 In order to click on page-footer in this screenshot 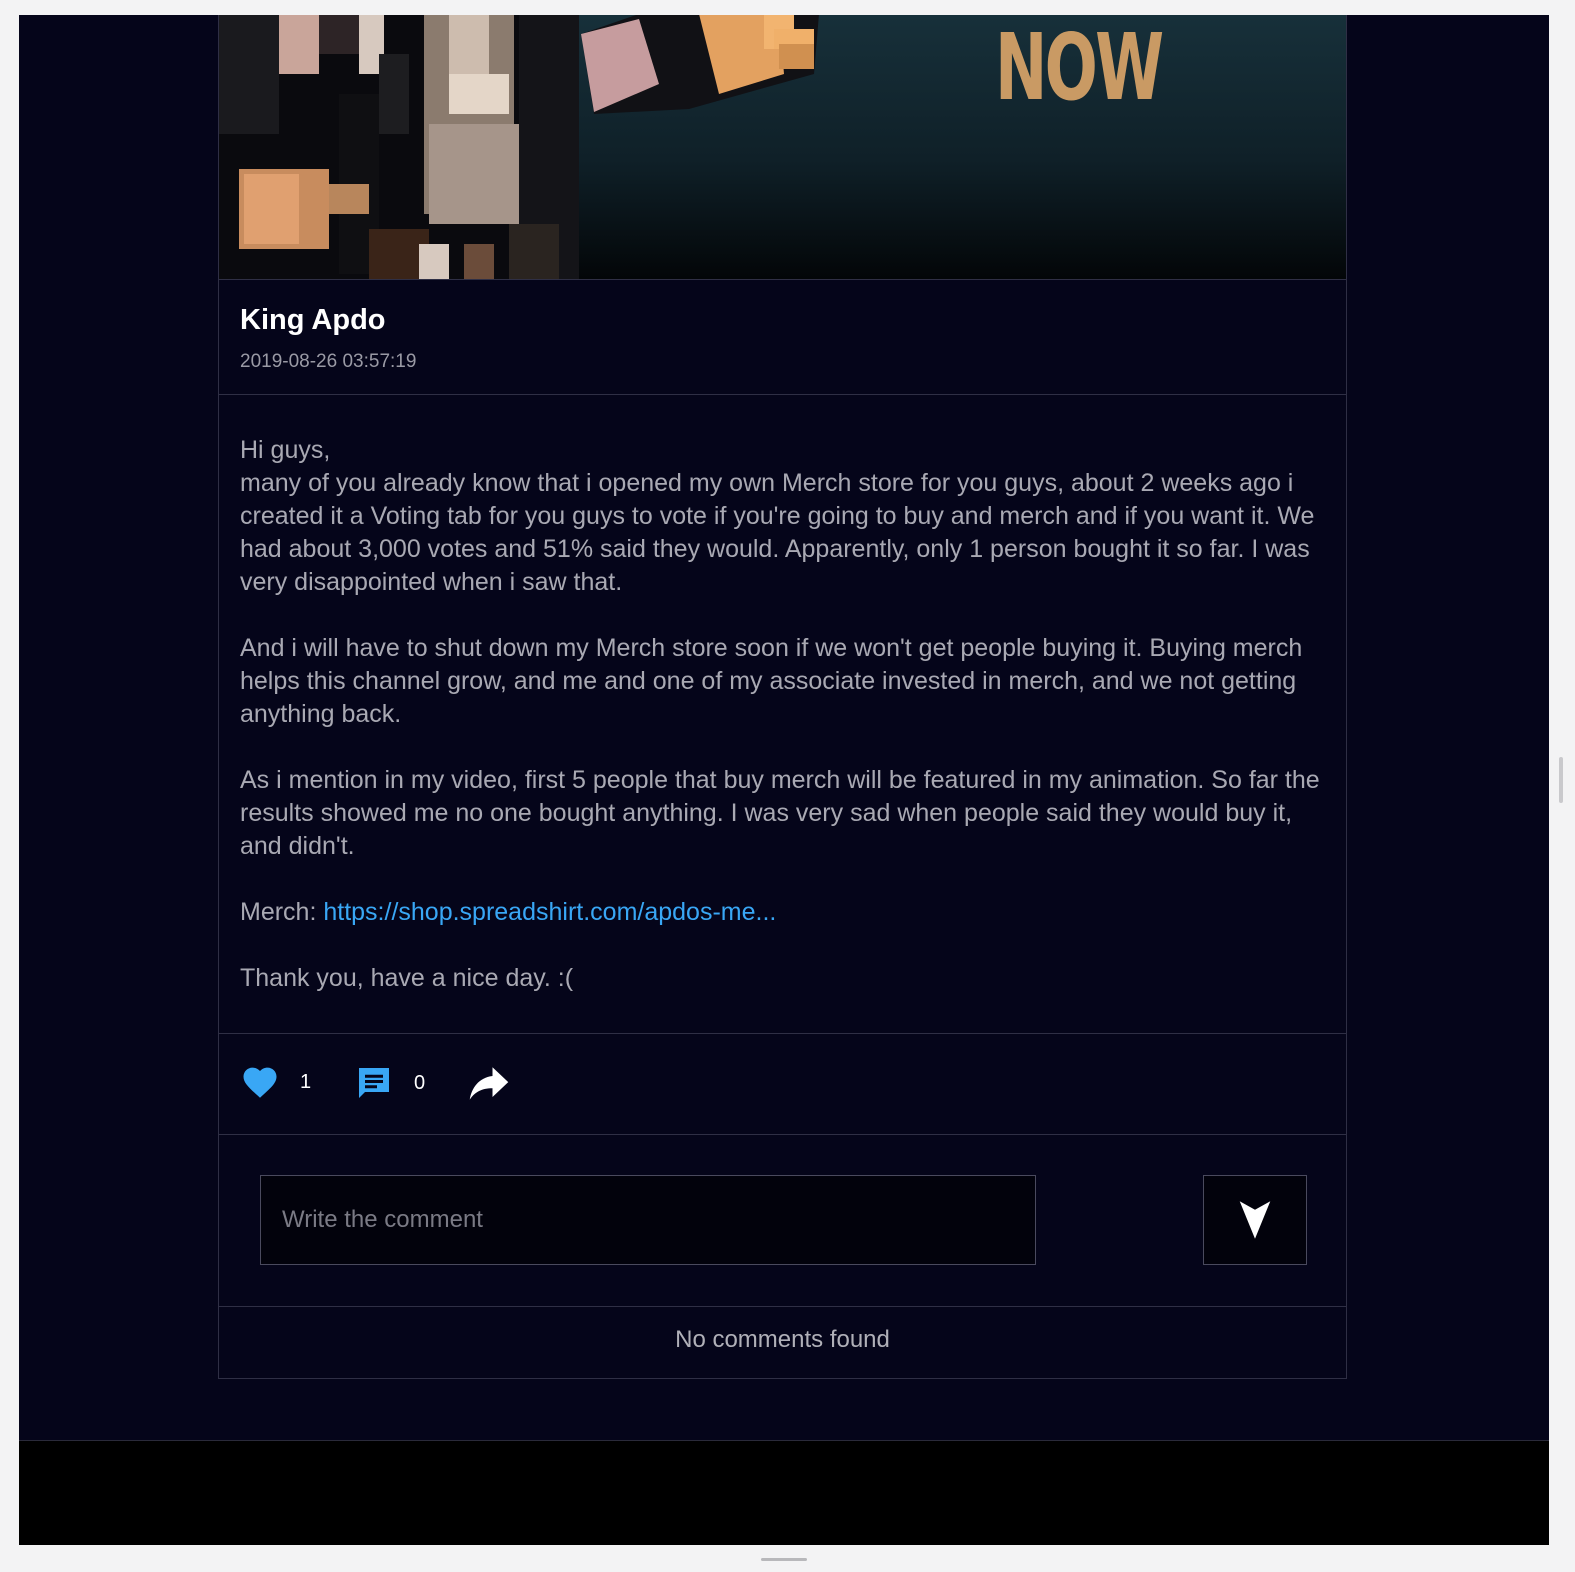, I will do `click(784, 1492)`.